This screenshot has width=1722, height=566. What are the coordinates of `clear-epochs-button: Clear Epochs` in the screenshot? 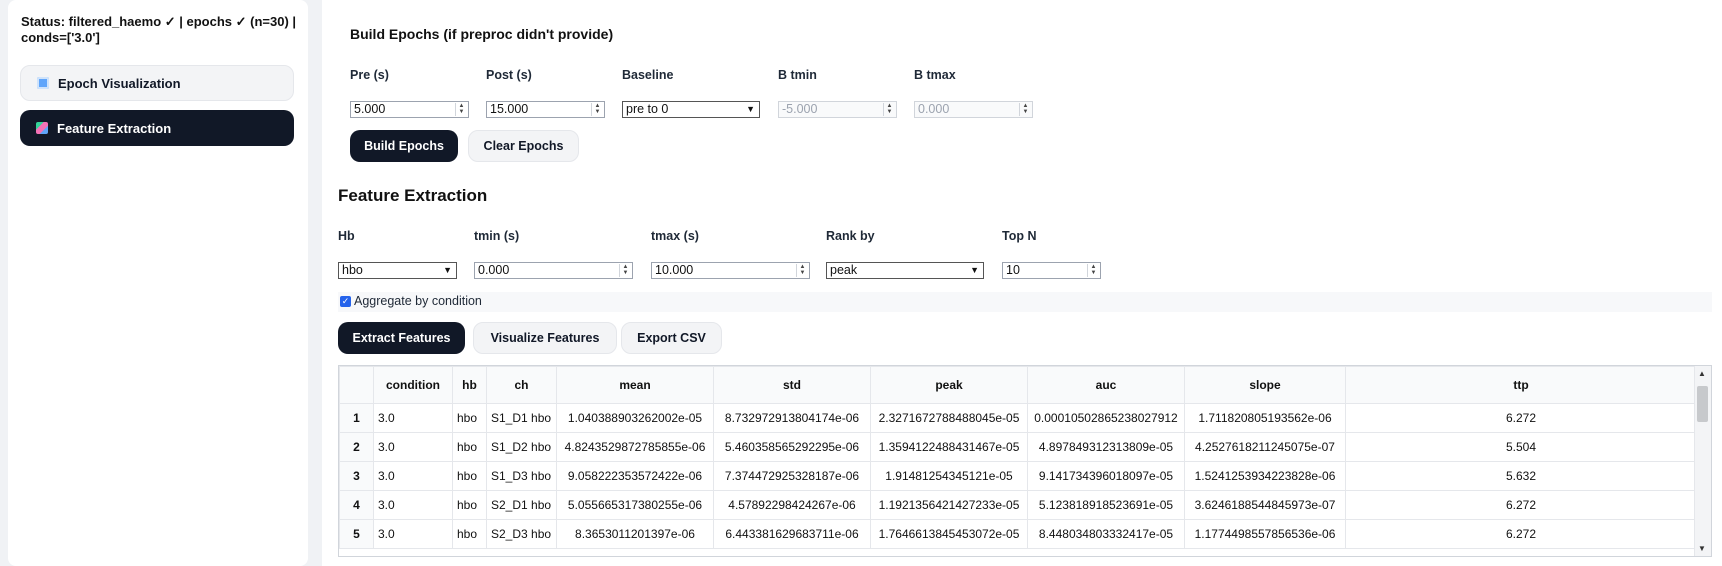 It's located at (523, 146).